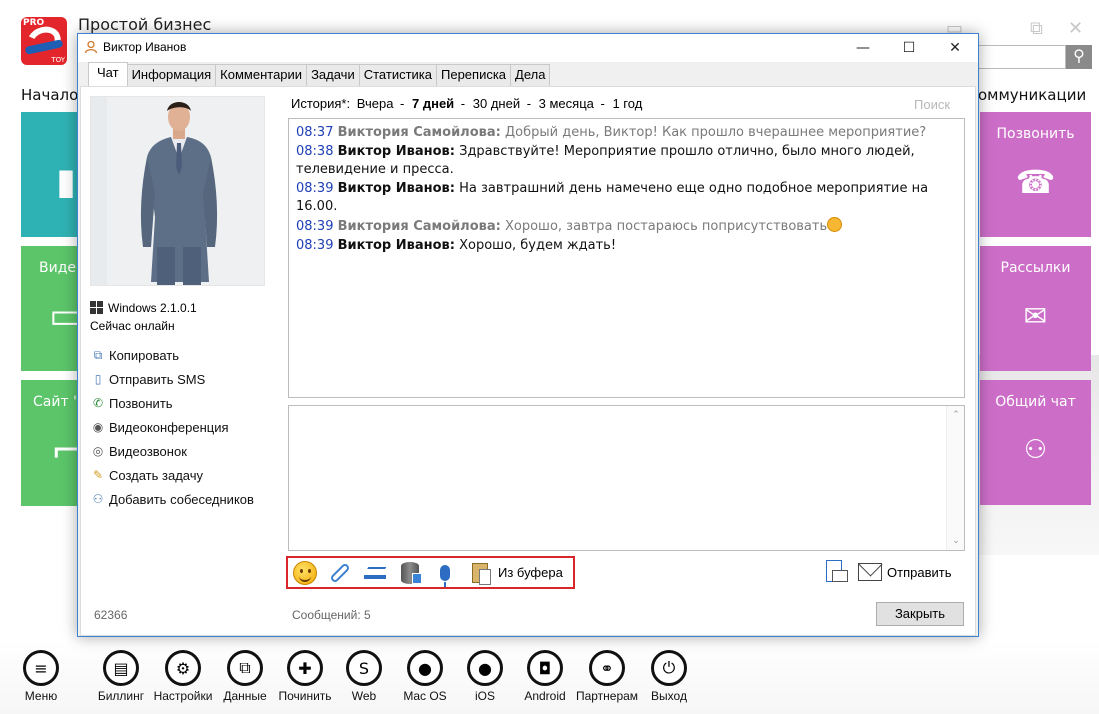 The image size is (1099, 714). Describe the element at coordinates (108, 74) in the screenshot. I see `tab-chat: Чат` at that location.